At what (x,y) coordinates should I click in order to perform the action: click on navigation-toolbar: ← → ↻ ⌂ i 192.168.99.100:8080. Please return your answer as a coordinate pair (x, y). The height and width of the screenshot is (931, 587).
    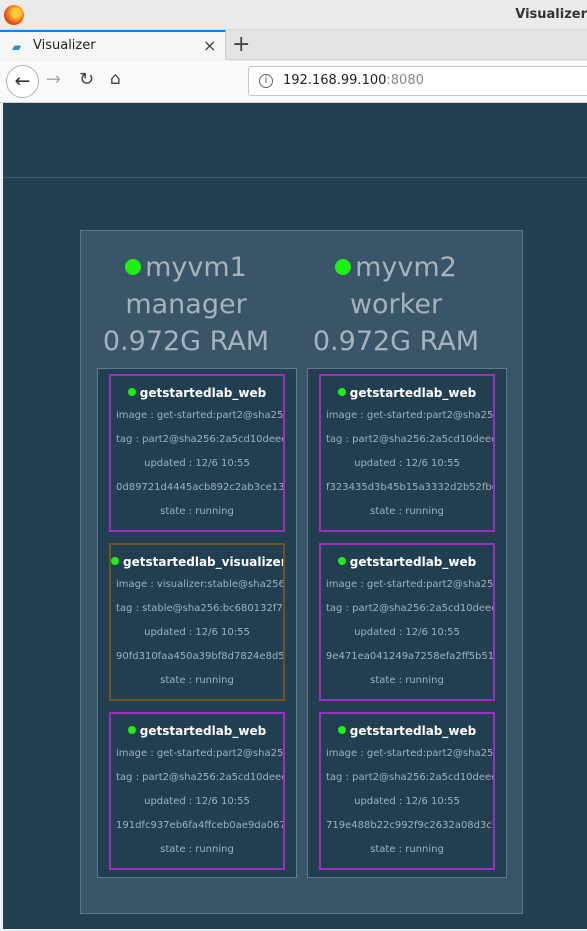
    Looking at the image, I should click on (293, 82).